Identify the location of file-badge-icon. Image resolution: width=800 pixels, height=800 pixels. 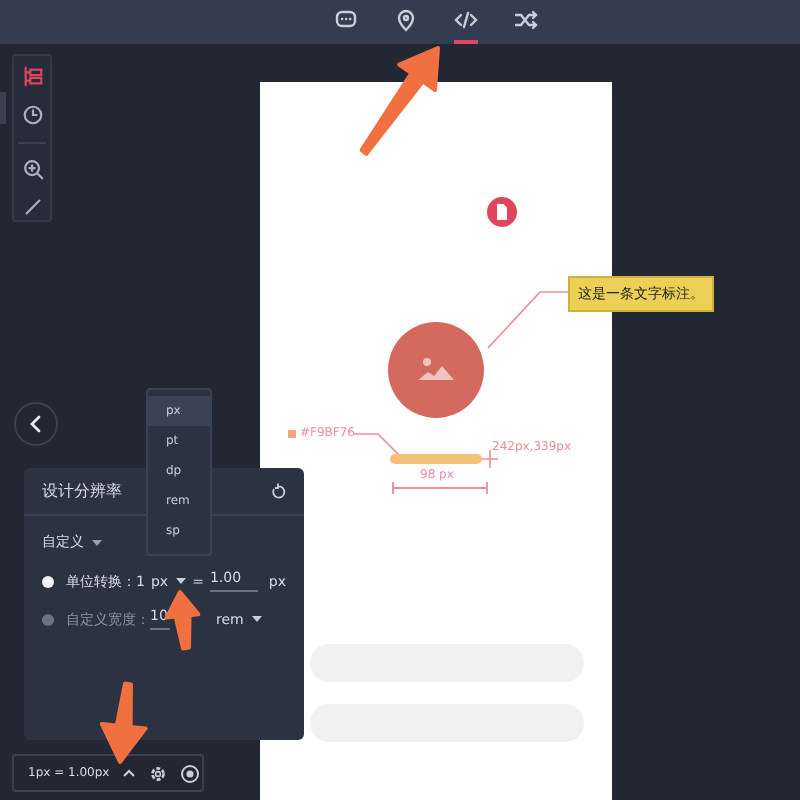
(502, 212).